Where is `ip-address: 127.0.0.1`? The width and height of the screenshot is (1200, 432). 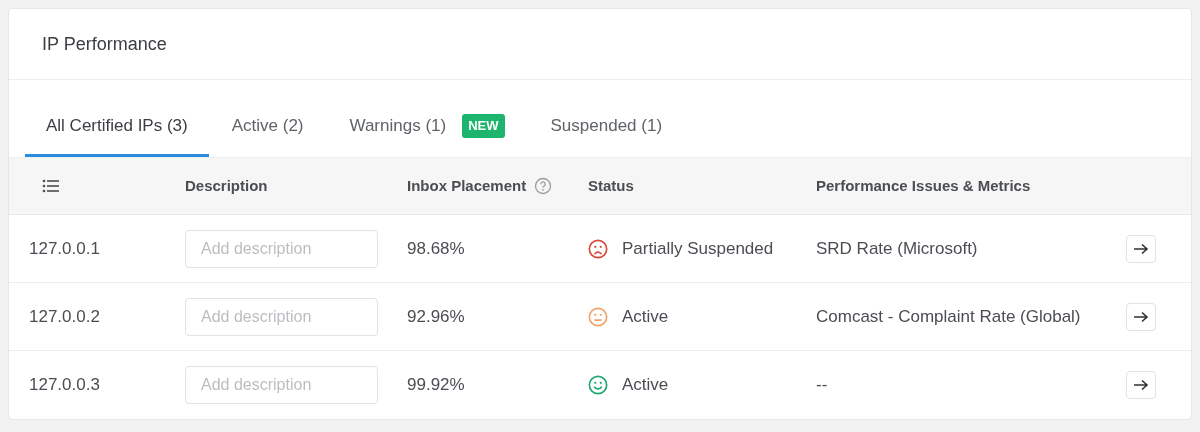
ip-address: 127.0.0.1 is located at coordinates (64, 248).